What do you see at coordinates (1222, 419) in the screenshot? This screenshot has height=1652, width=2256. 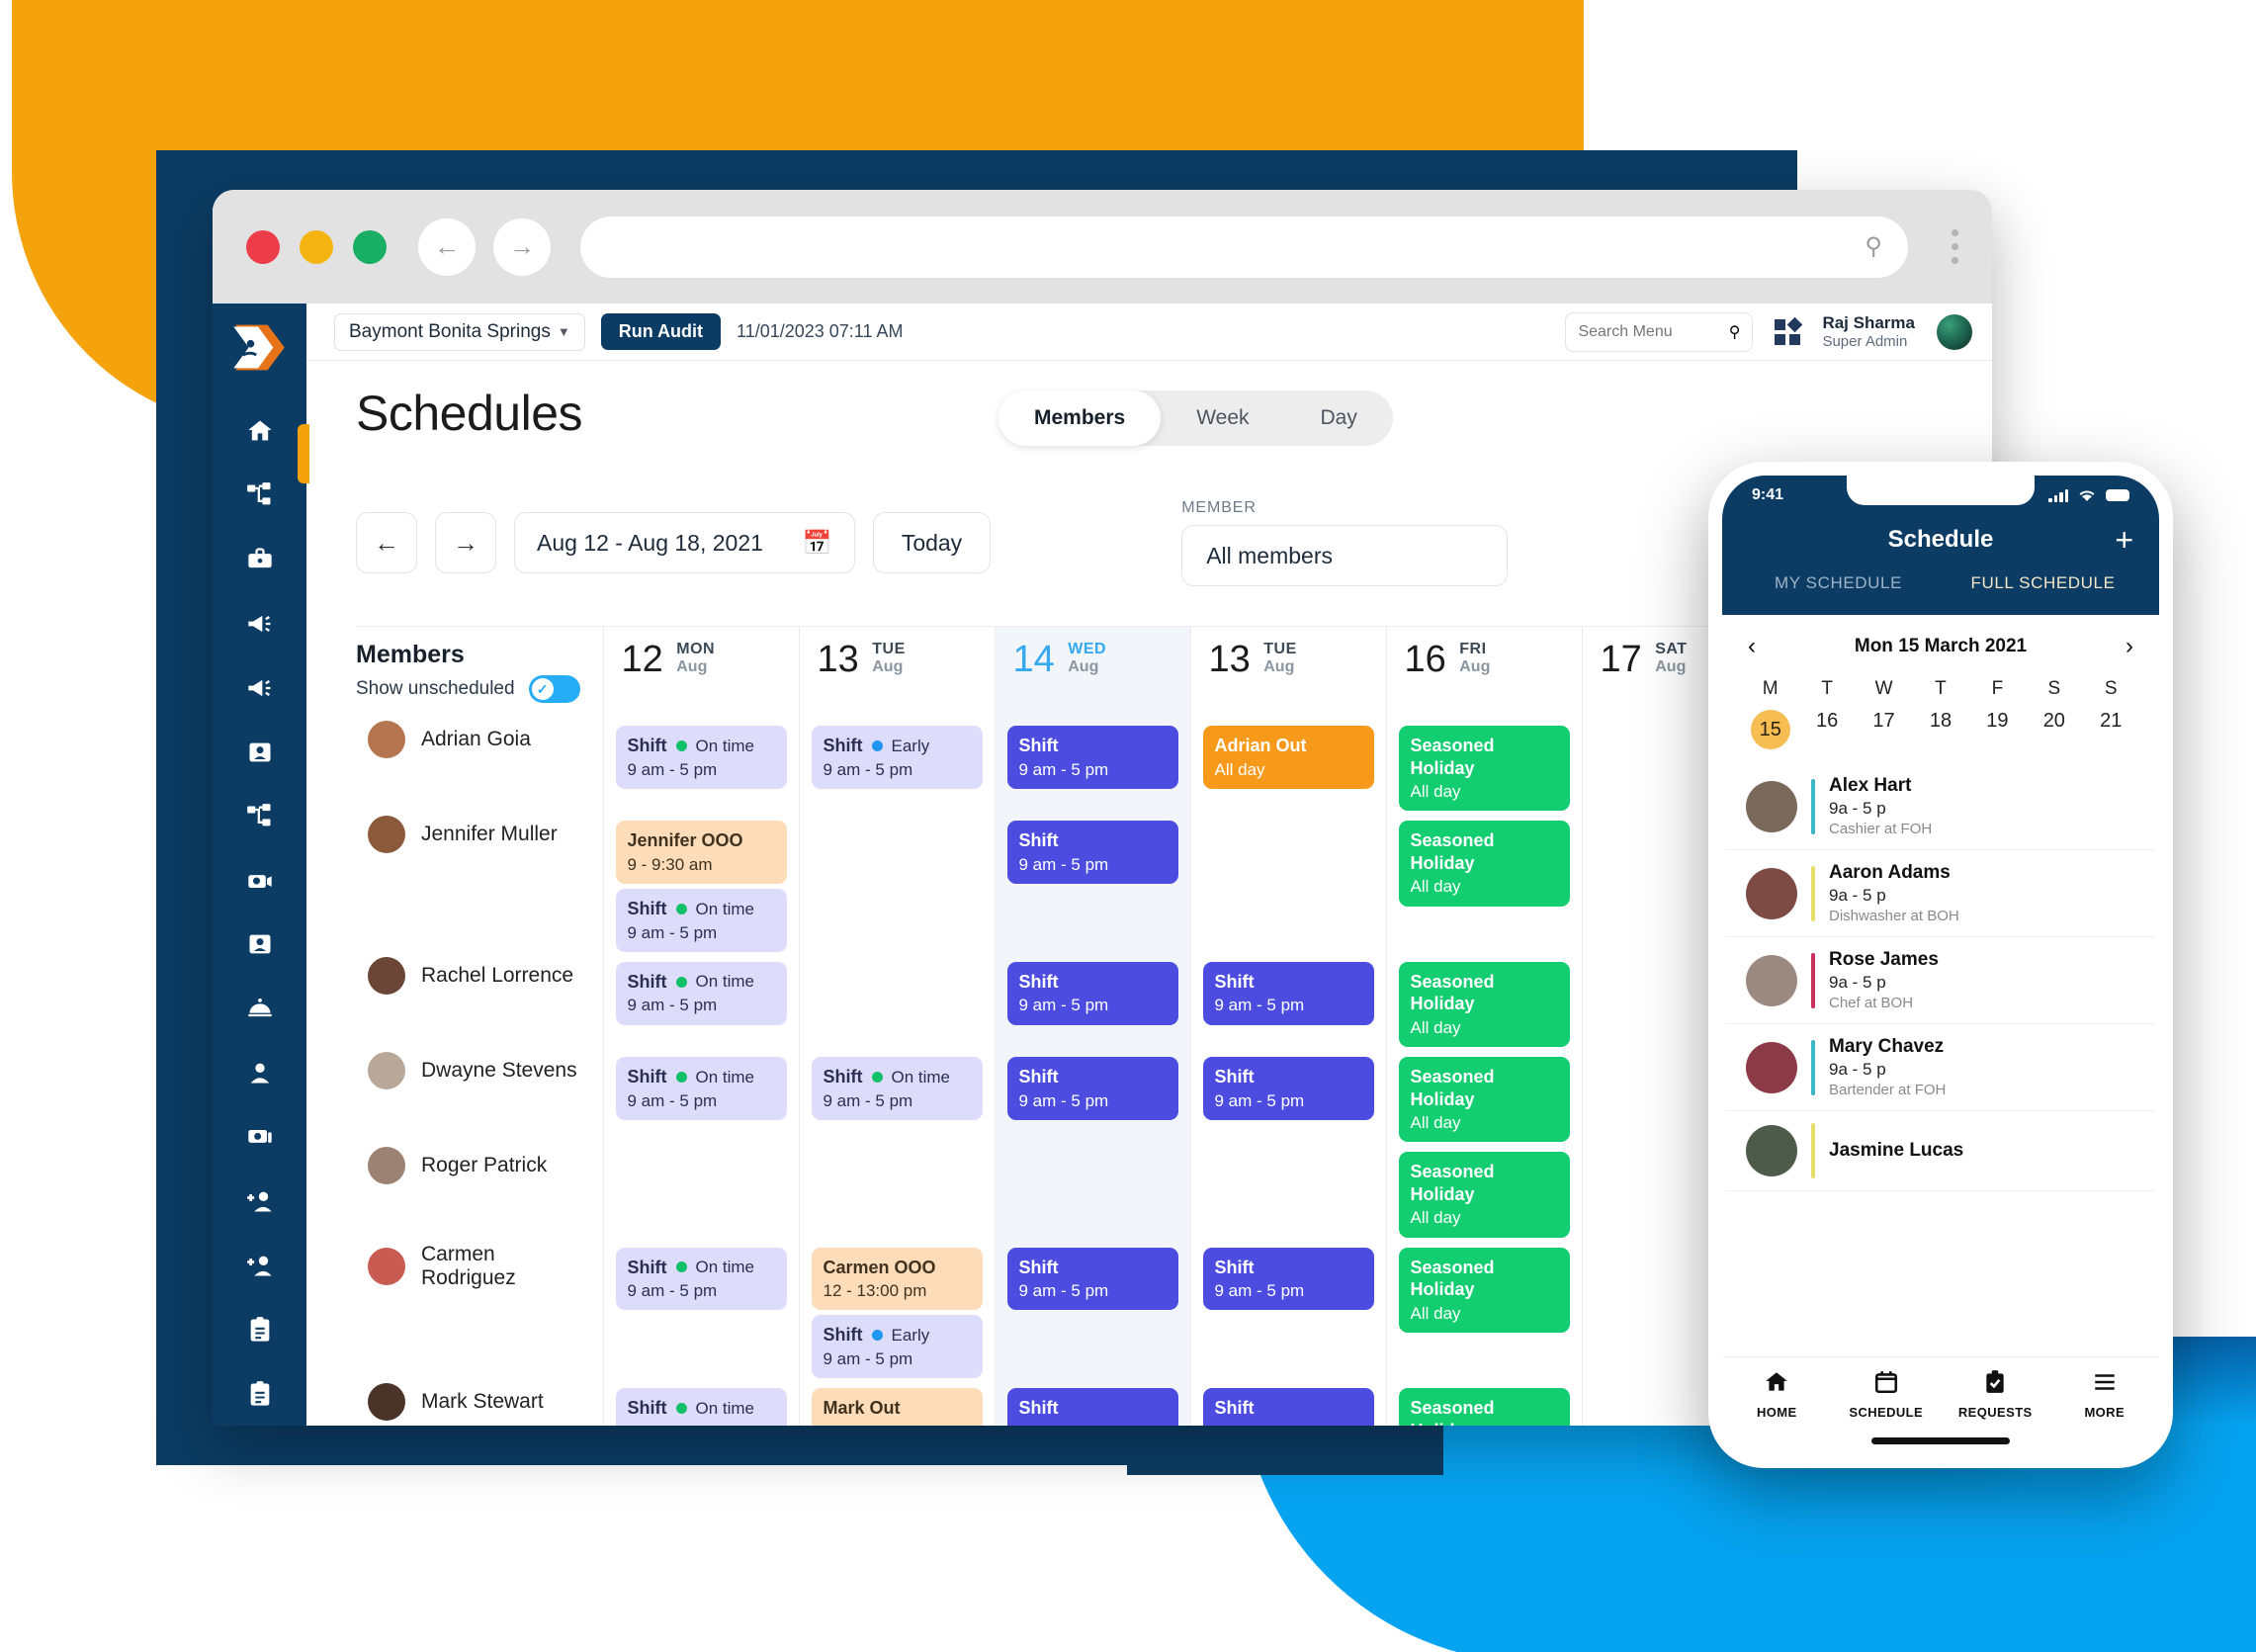 I see `tab-week: Week` at bounding box center [1222, 419].